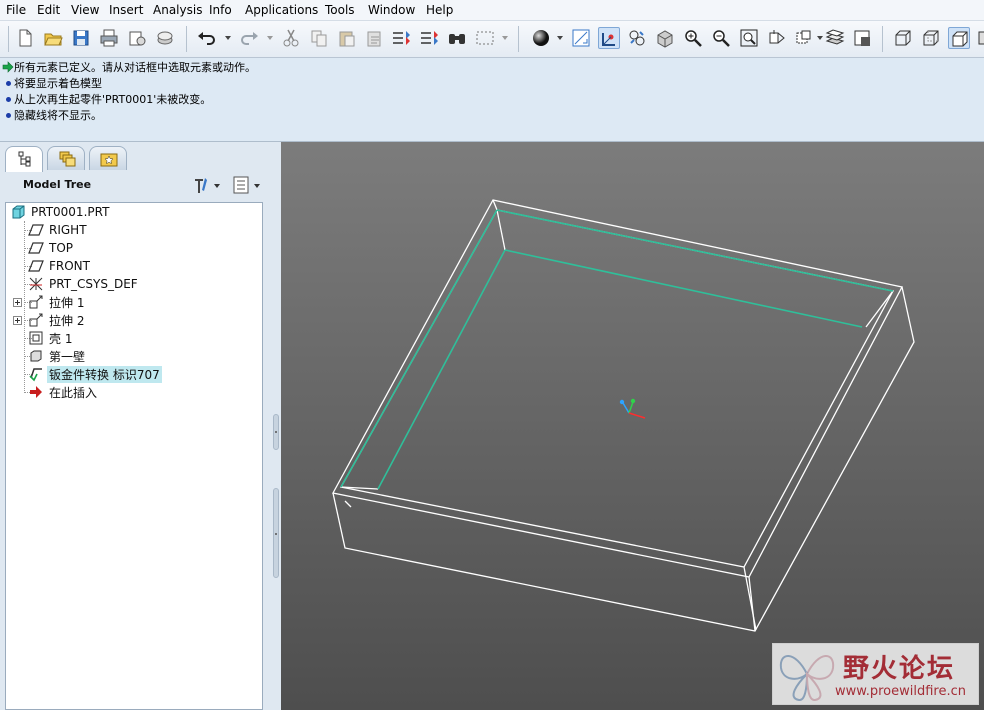  What do you see at coordinates (401, 38) in the screenshot?
I see `regenerate-icon` at bounding box center [401, 38].